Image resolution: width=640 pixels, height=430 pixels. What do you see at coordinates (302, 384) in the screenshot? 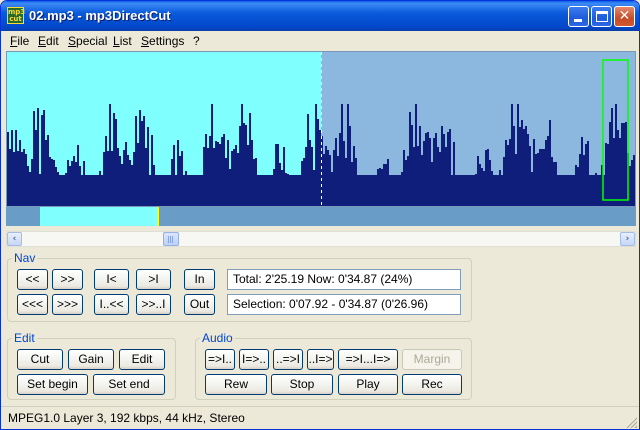
I see `stop-button: Stop` at bounding box center [302, 384].